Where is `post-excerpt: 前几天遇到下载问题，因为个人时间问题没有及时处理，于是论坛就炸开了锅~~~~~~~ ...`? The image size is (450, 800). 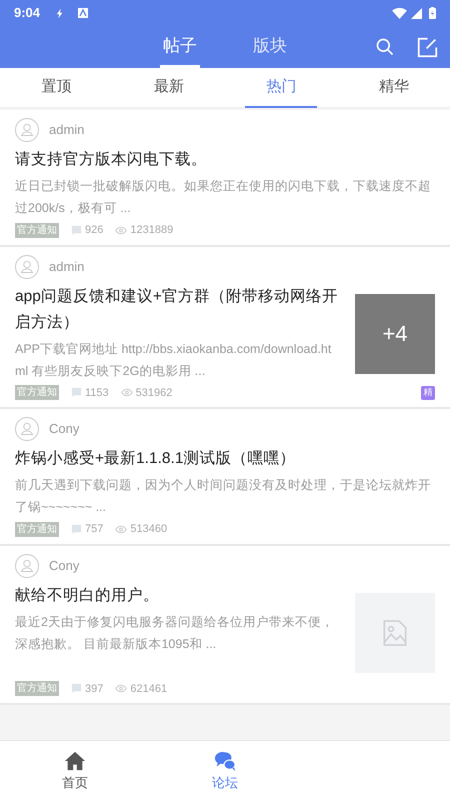 post-excerpt: 前几天遇到下载问题，因为个人时间问题没有及时处理，于是论坛就炸开了锅~~~~~~~ ... is located at coordinates (223, 496).